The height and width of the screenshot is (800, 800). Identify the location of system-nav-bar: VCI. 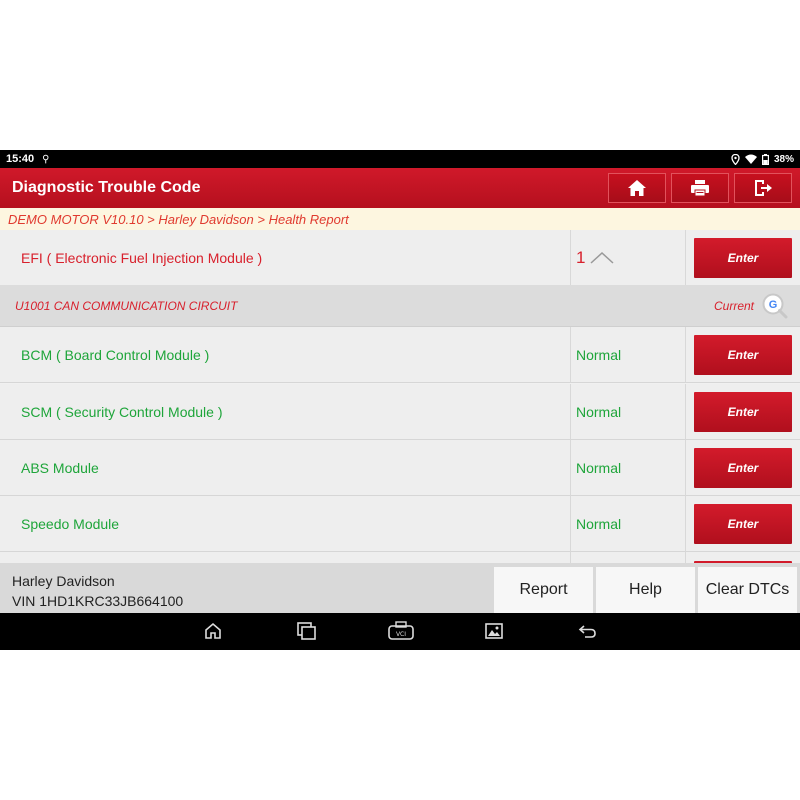
(400, 631).